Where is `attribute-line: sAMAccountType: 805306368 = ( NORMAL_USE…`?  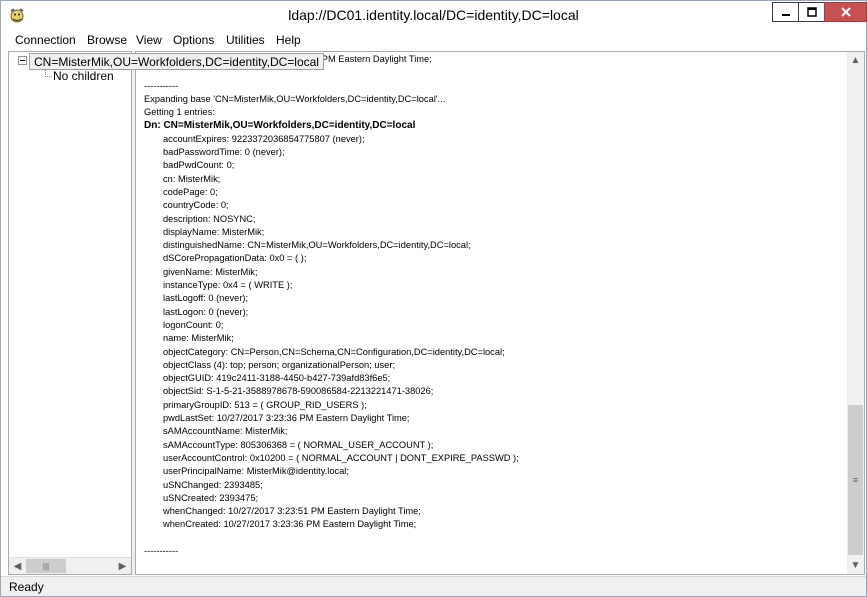
attribute-line: sAMAccountType: 805306368 = ( NORMAL_USE… is located at coordinates (298, 444).